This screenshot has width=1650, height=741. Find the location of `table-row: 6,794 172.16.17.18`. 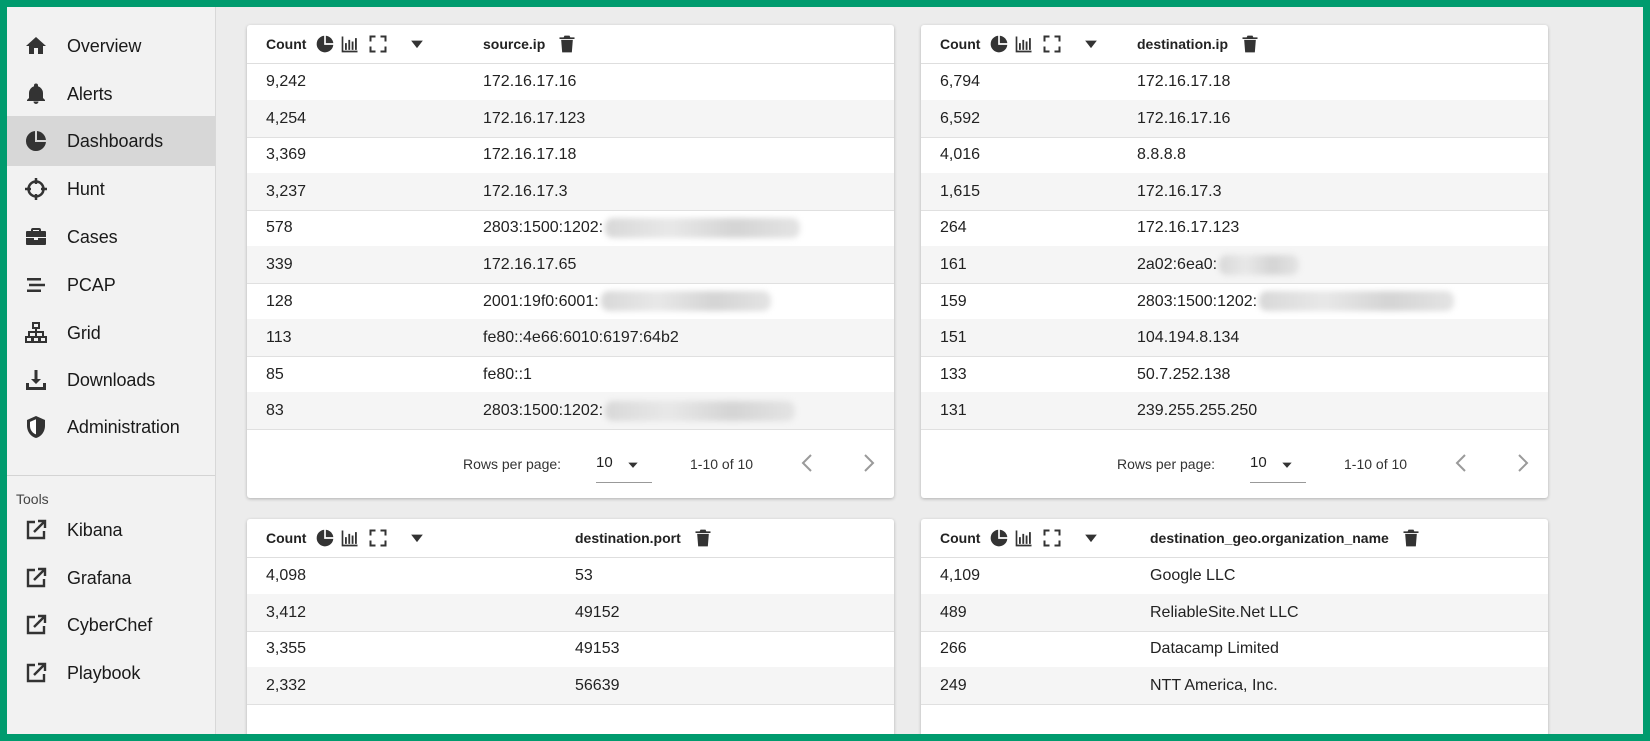

table-row: 6,794 172.16.17.18 is located at coordinates (1234, 82).